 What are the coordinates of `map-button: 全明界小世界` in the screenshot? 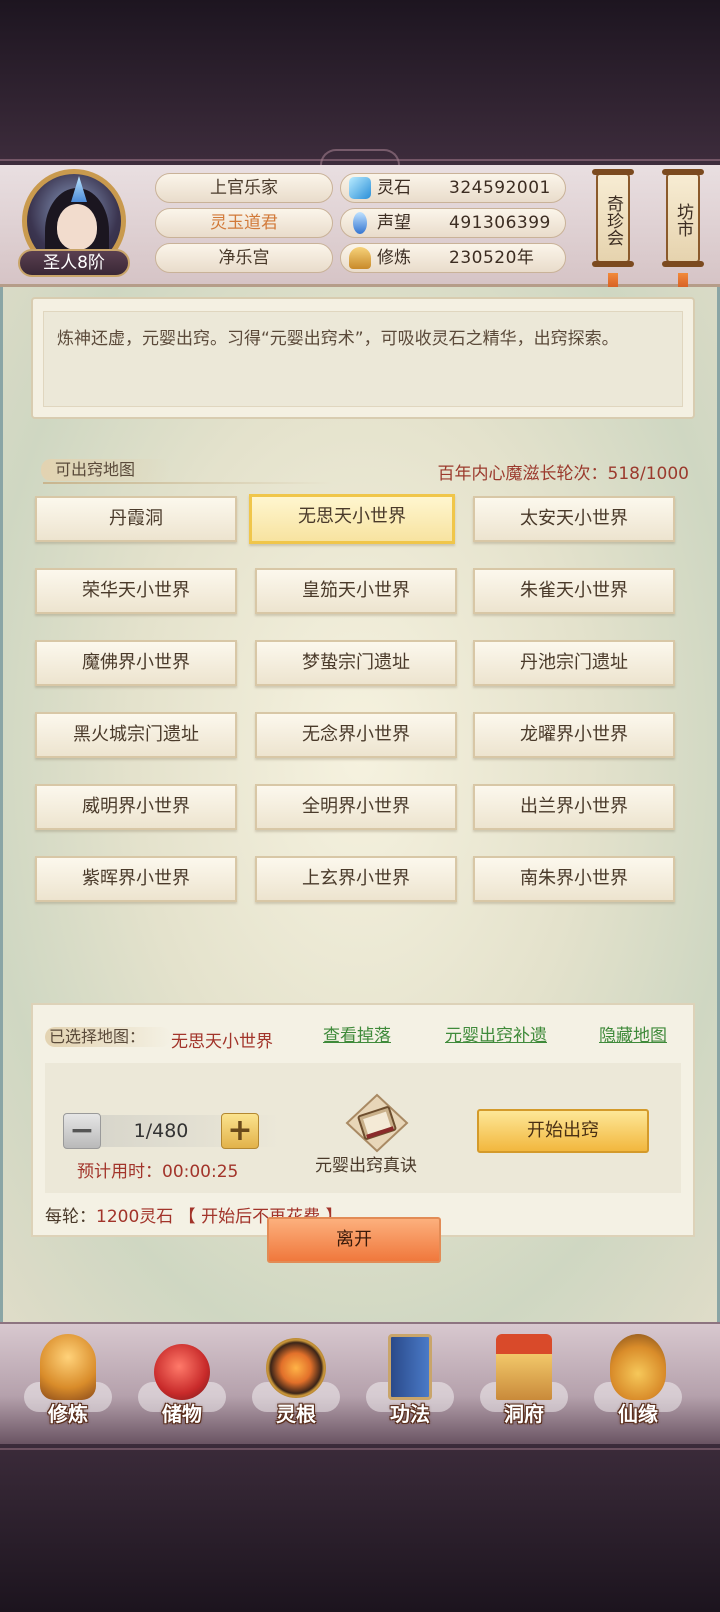 It's located at (356, 807).